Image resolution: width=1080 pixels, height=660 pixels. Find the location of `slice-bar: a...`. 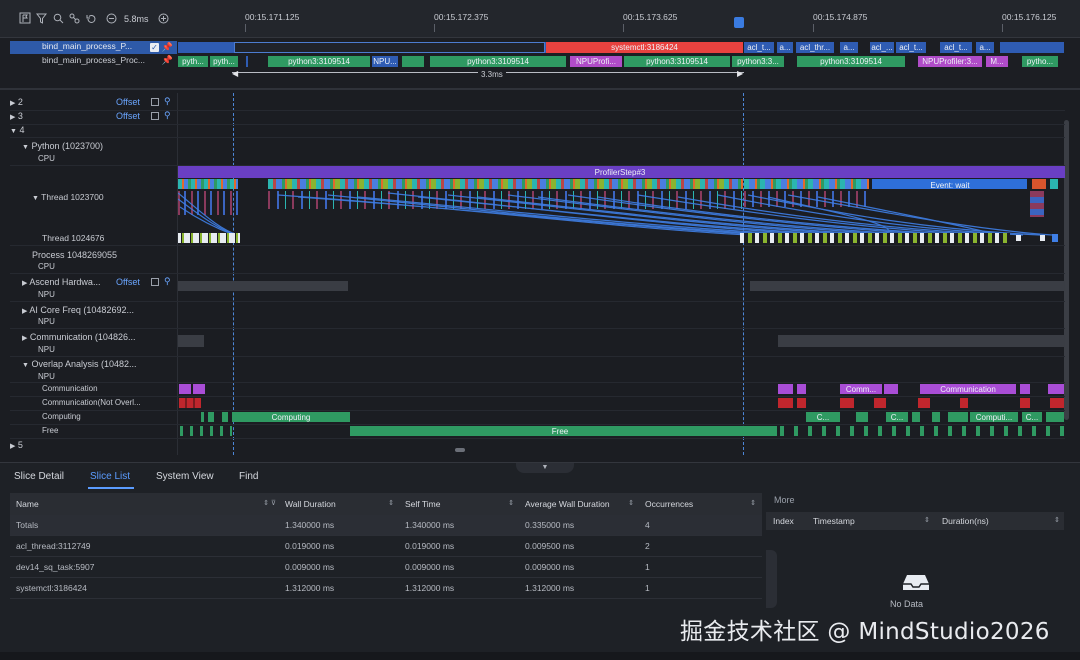

slice-bar: a... is located at coordinates (985, 47).